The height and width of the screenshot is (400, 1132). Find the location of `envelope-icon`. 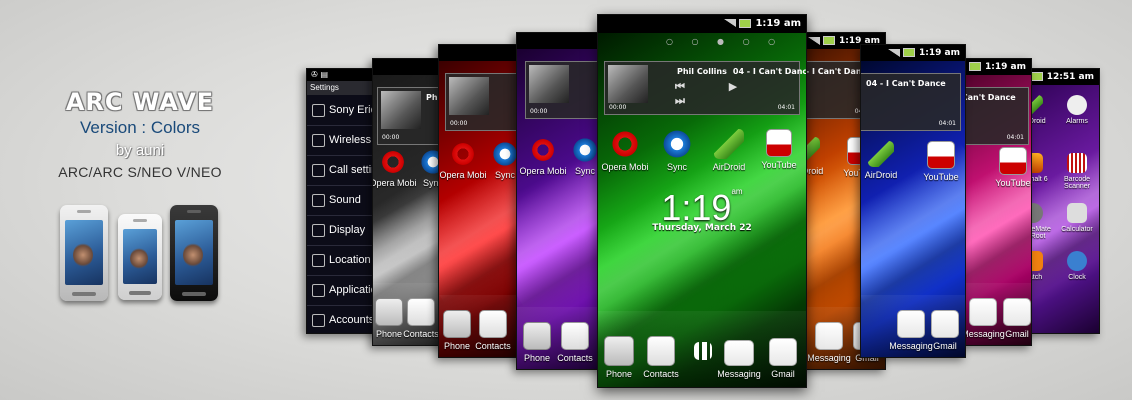

envelope-icon is located at coordinates (739, 353).